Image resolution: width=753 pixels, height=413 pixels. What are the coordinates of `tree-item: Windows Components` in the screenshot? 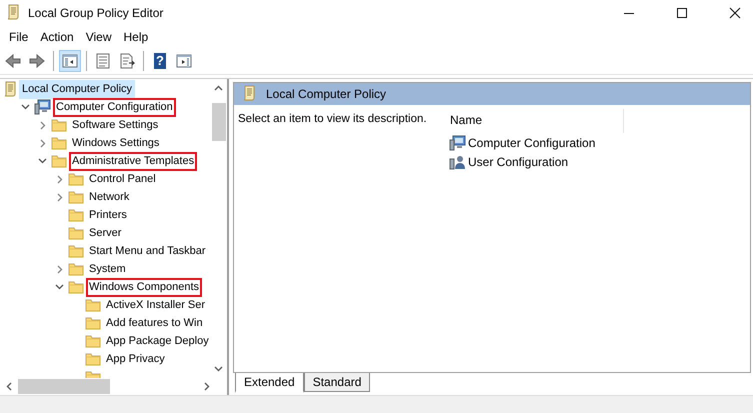 It's located at (144, 287).